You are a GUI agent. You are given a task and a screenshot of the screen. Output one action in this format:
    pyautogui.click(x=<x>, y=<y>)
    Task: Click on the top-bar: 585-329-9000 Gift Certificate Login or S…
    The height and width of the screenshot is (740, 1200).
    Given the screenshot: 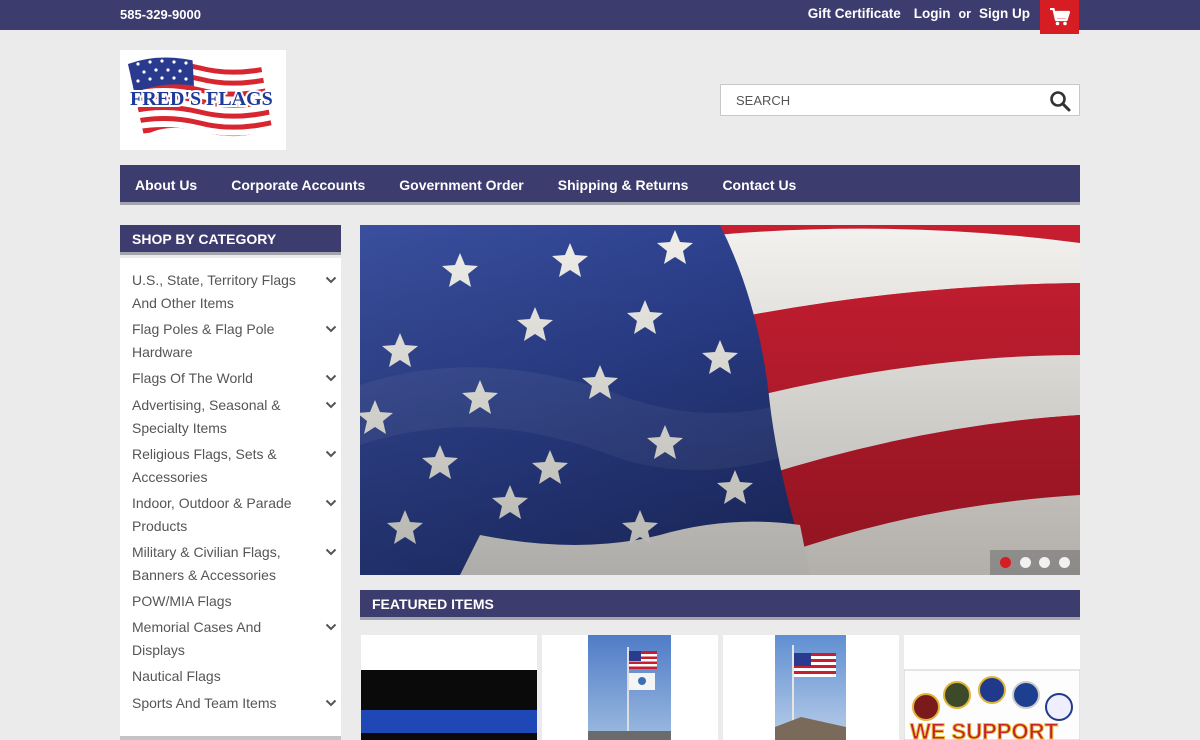 What is the action you would take?
    pyautogui.click(x=600, y=17)
    